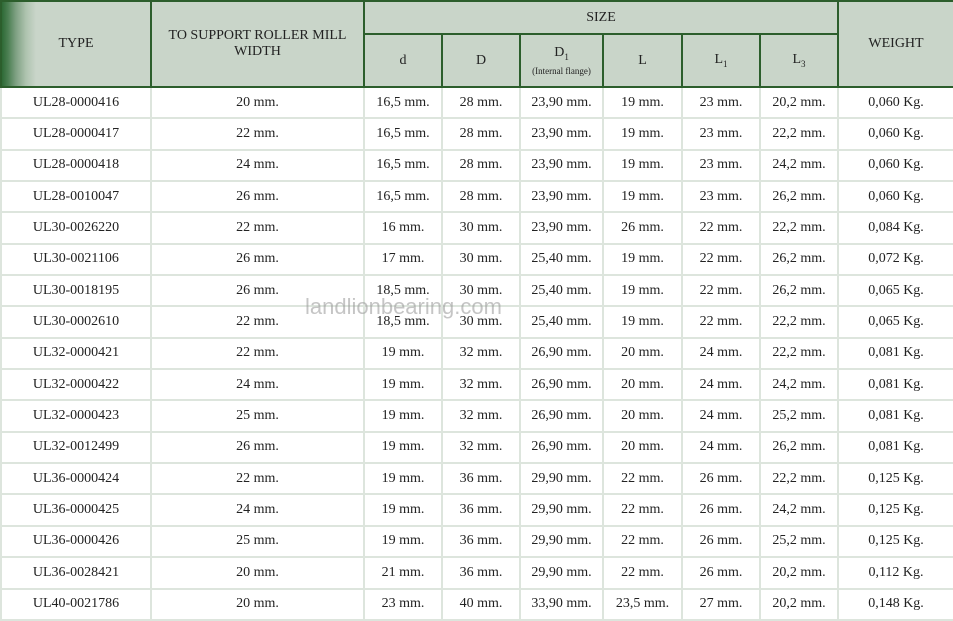 This screenshot has width=953, height=621. Describe the element at coordinates (257, 510) in the screenshot. I see `cell-width: 24 mm.` at that location.